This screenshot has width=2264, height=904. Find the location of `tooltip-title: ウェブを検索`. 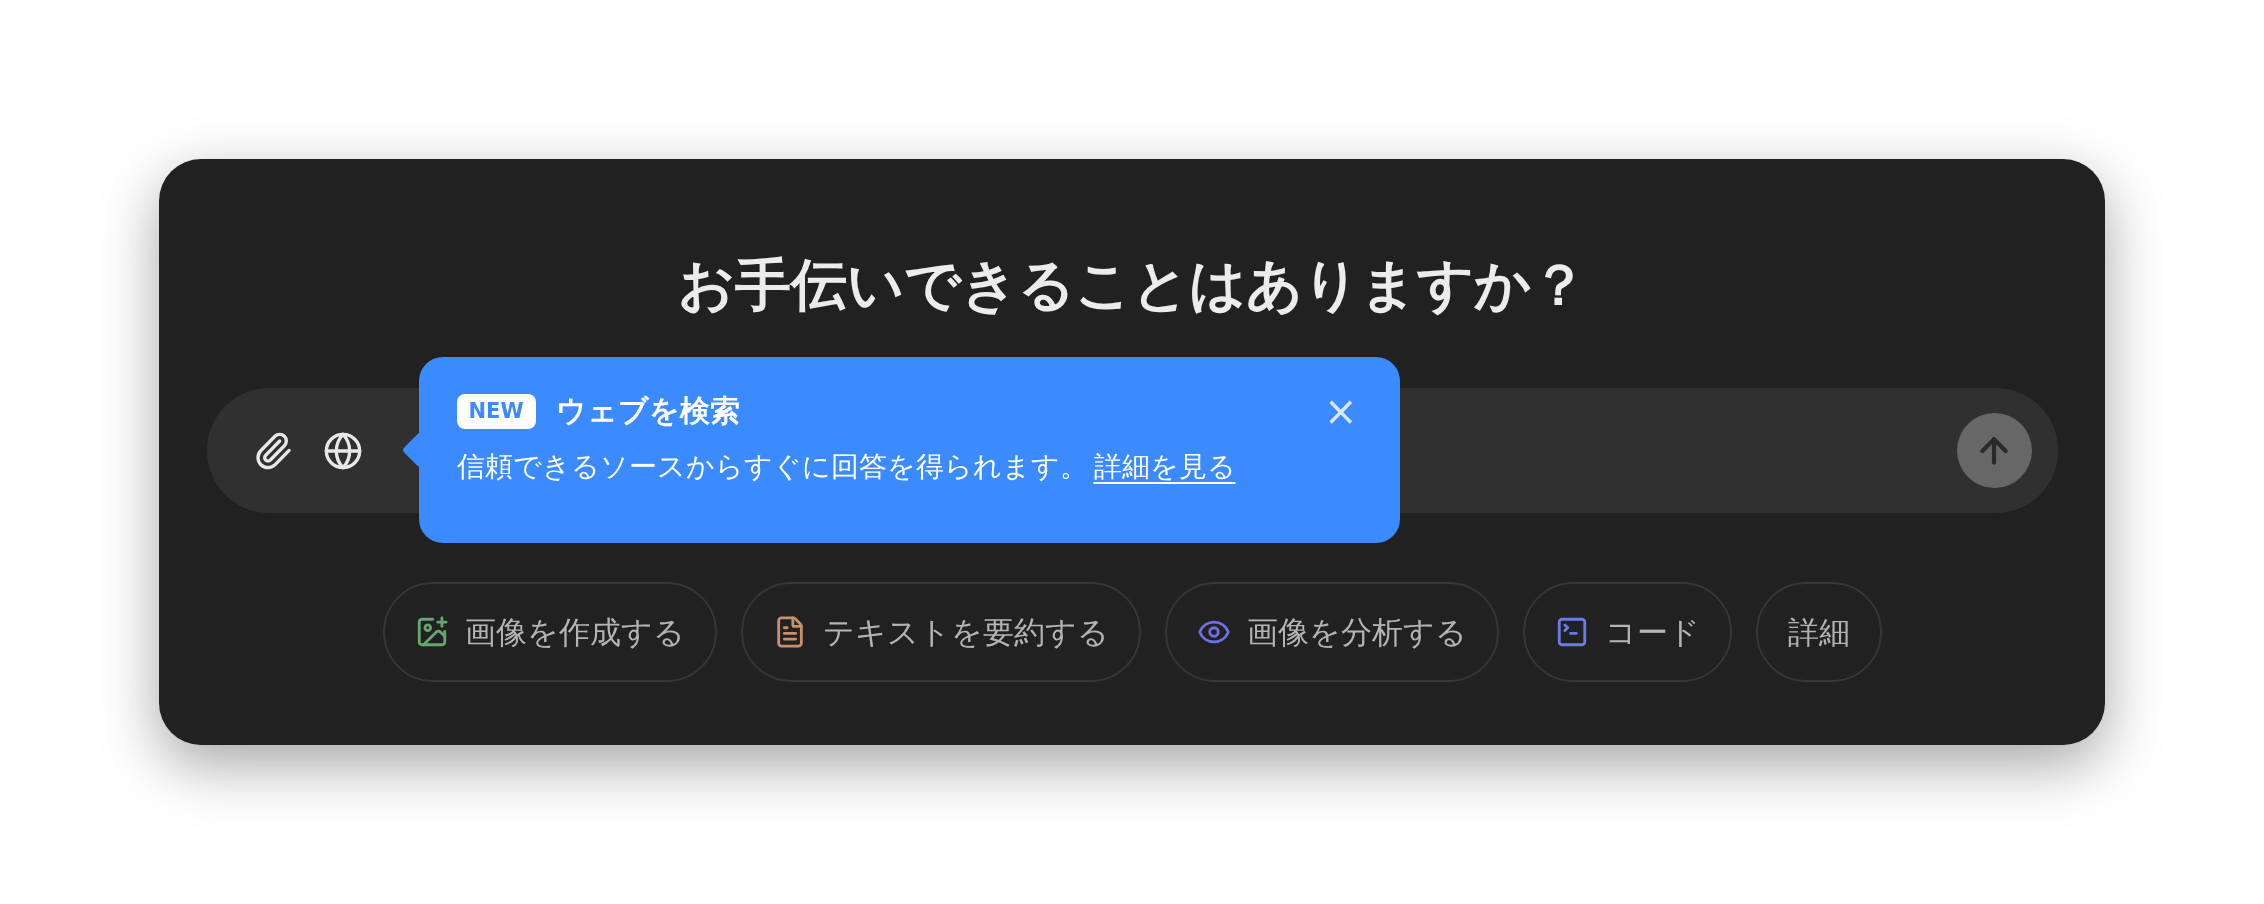

tooltip-title: ウェブを検索 is located at coordinates (647, 411).